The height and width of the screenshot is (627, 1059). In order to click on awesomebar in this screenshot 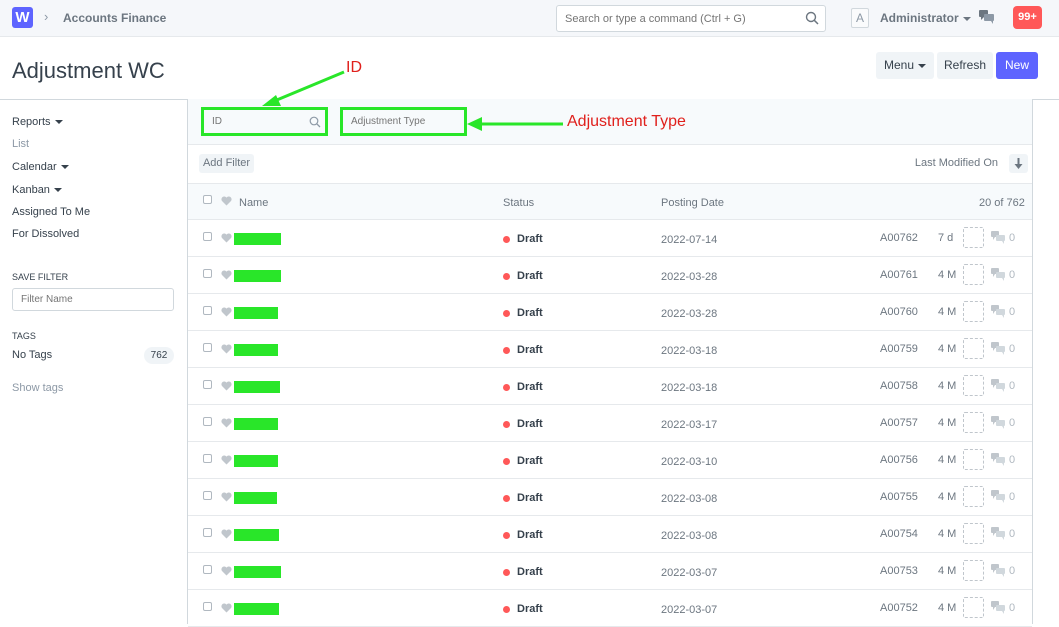, I will do `click(691, 18)`.